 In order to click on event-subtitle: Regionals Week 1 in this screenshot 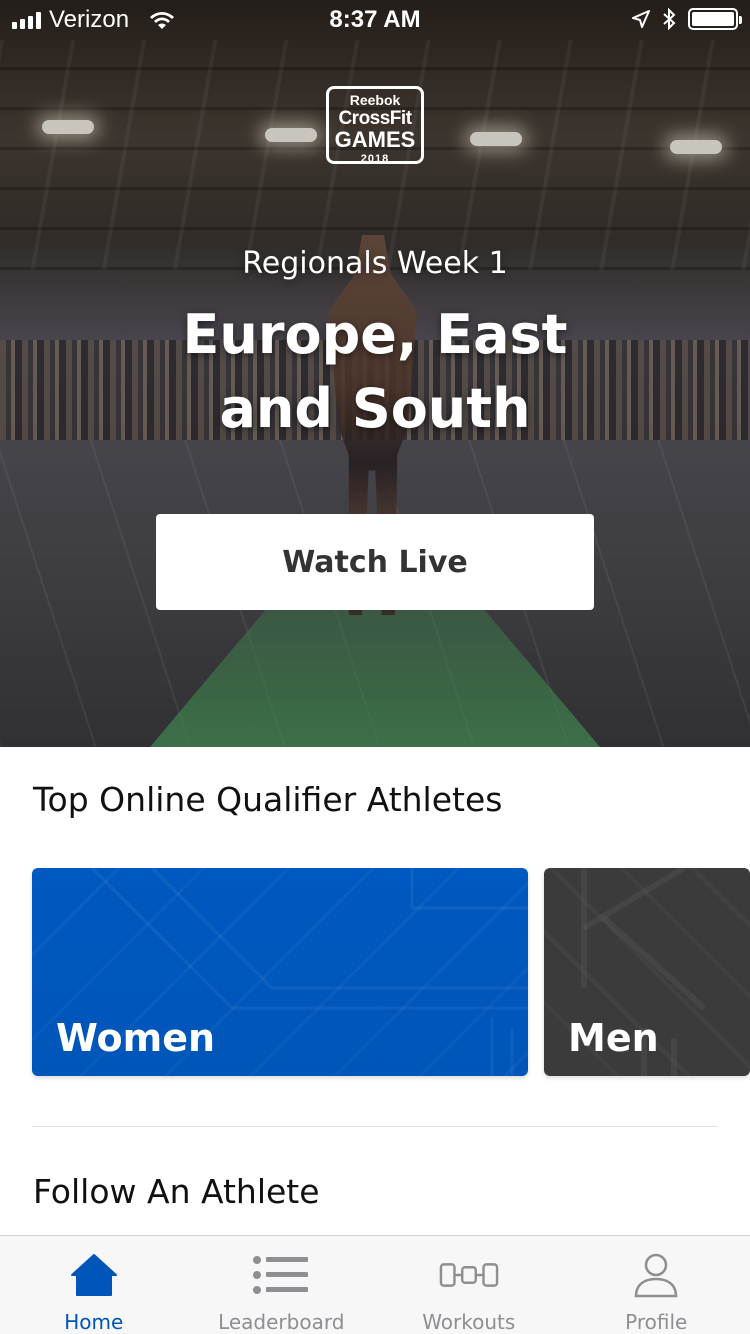, I will do `click(375, 263)`.